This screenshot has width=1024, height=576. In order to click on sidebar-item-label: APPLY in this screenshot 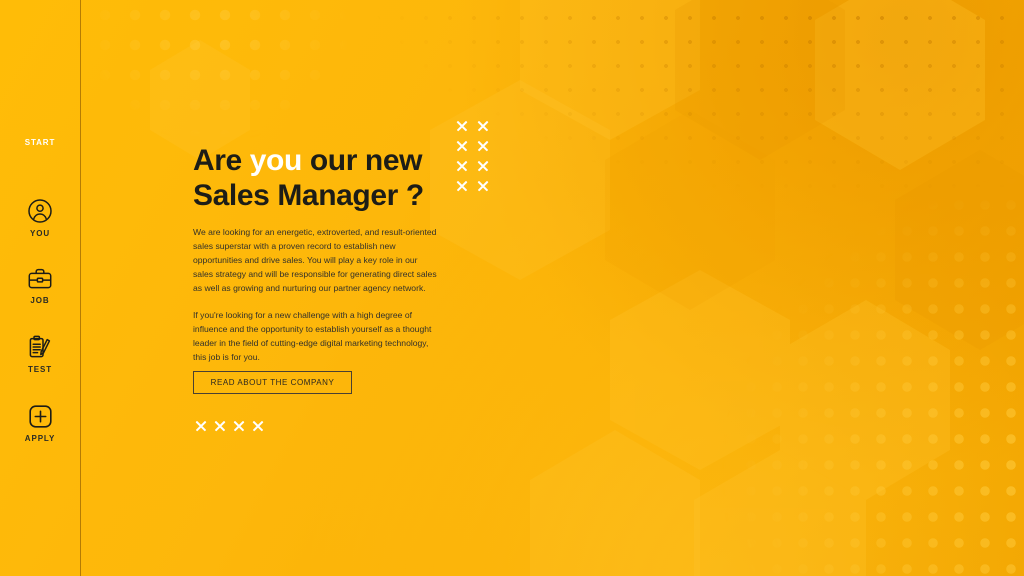, I will do `click(40, 438)`.